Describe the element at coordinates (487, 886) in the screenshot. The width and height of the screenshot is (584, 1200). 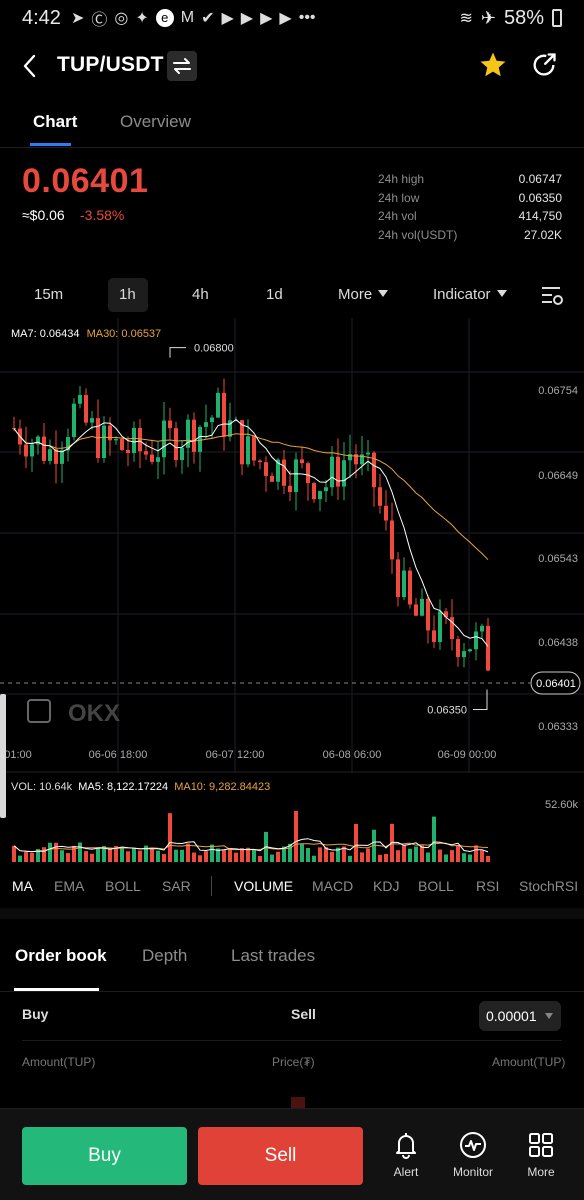
I see `indicator-rsi: RSI` at that location.